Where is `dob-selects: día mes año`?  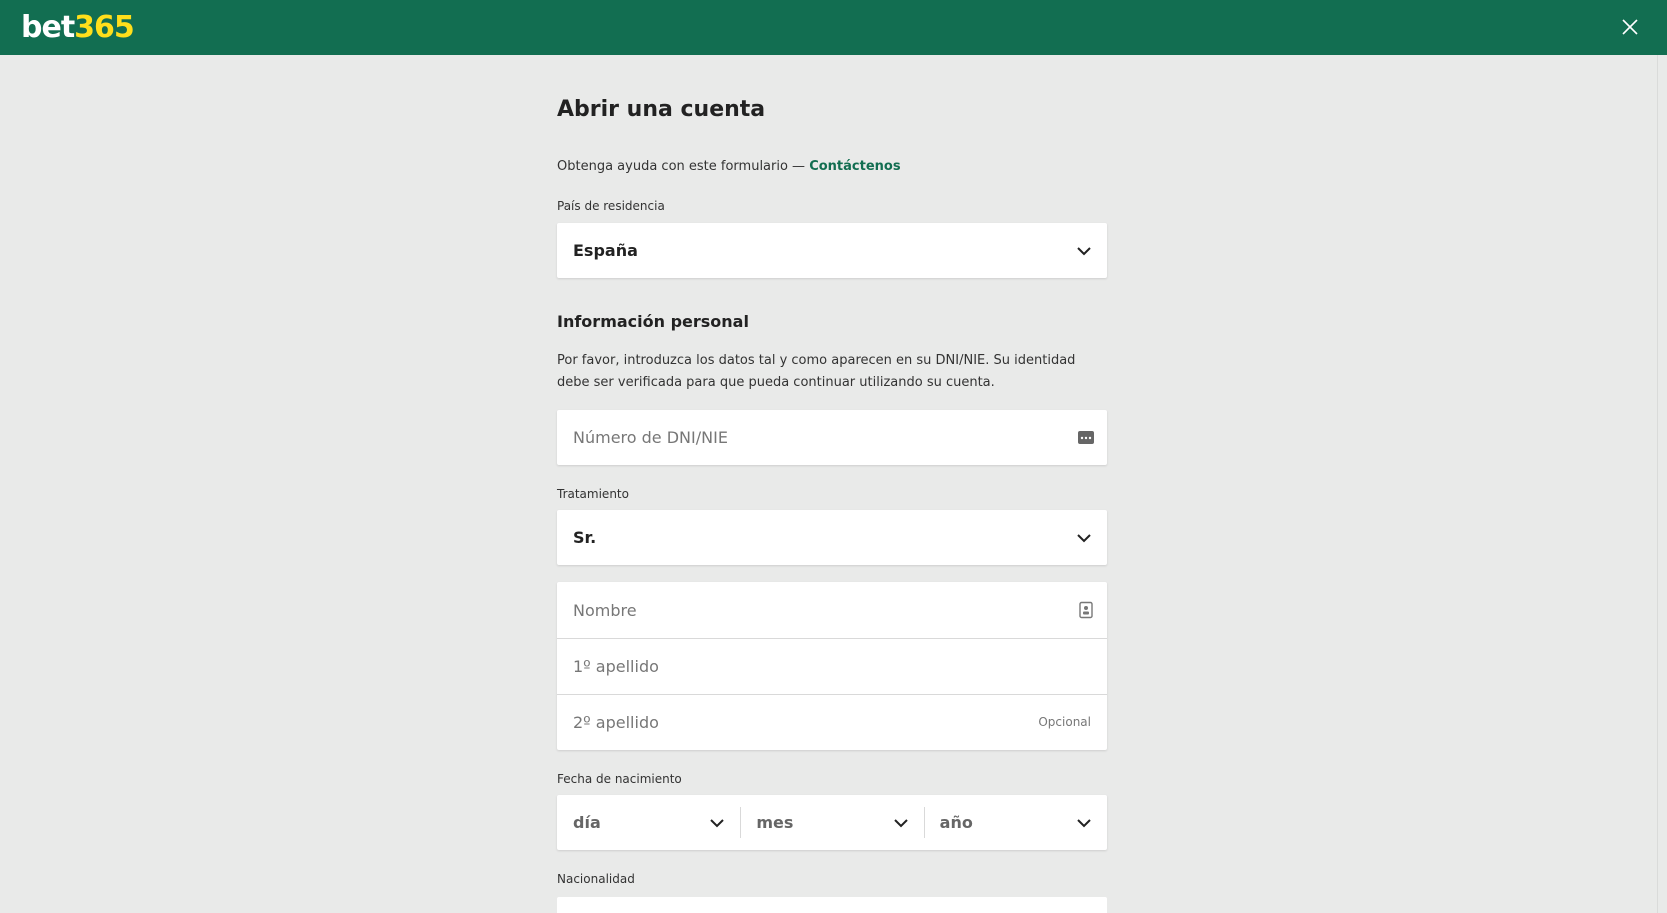 dob-selects: día mes año is located at coordinates (832, 822).